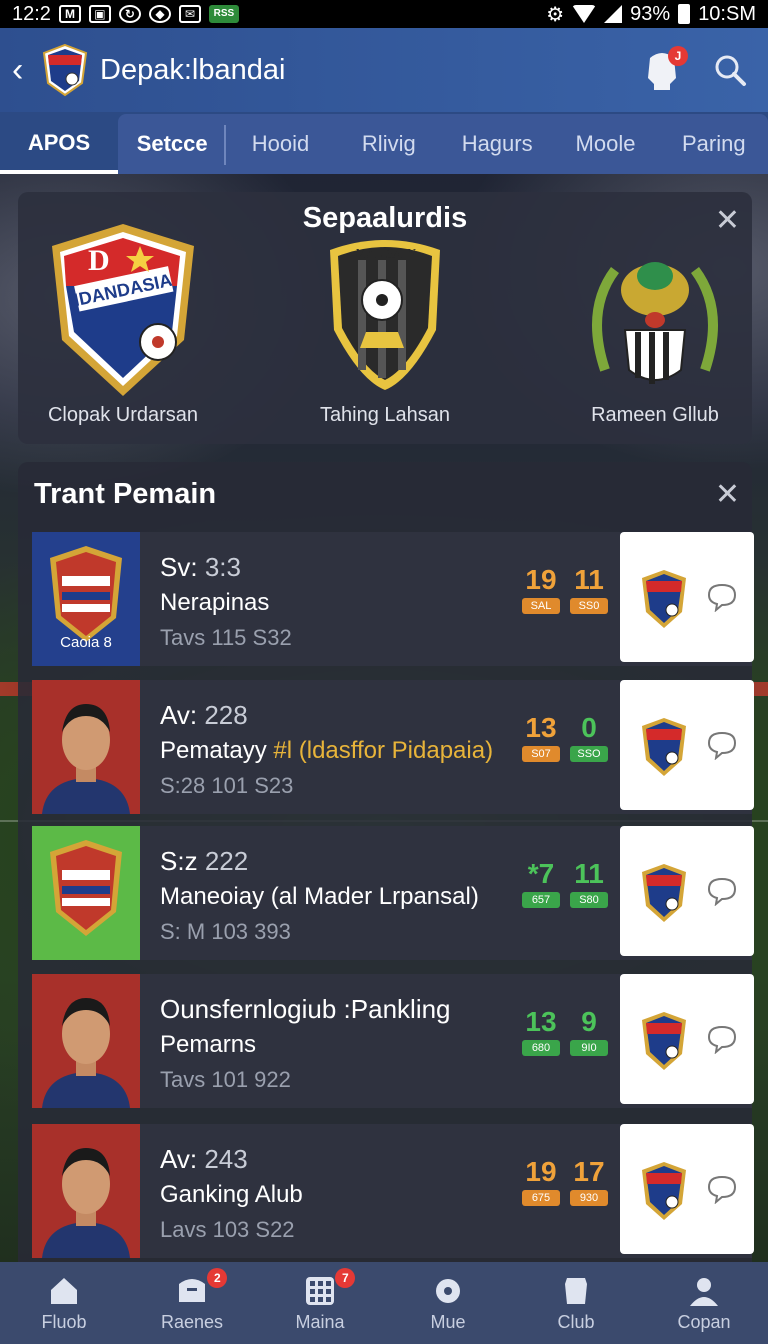  Describe the element at coordinates (345, 897) in the screenshot. I see `player-name: Maneoiay (al Mader Lrpansal)` at that location.